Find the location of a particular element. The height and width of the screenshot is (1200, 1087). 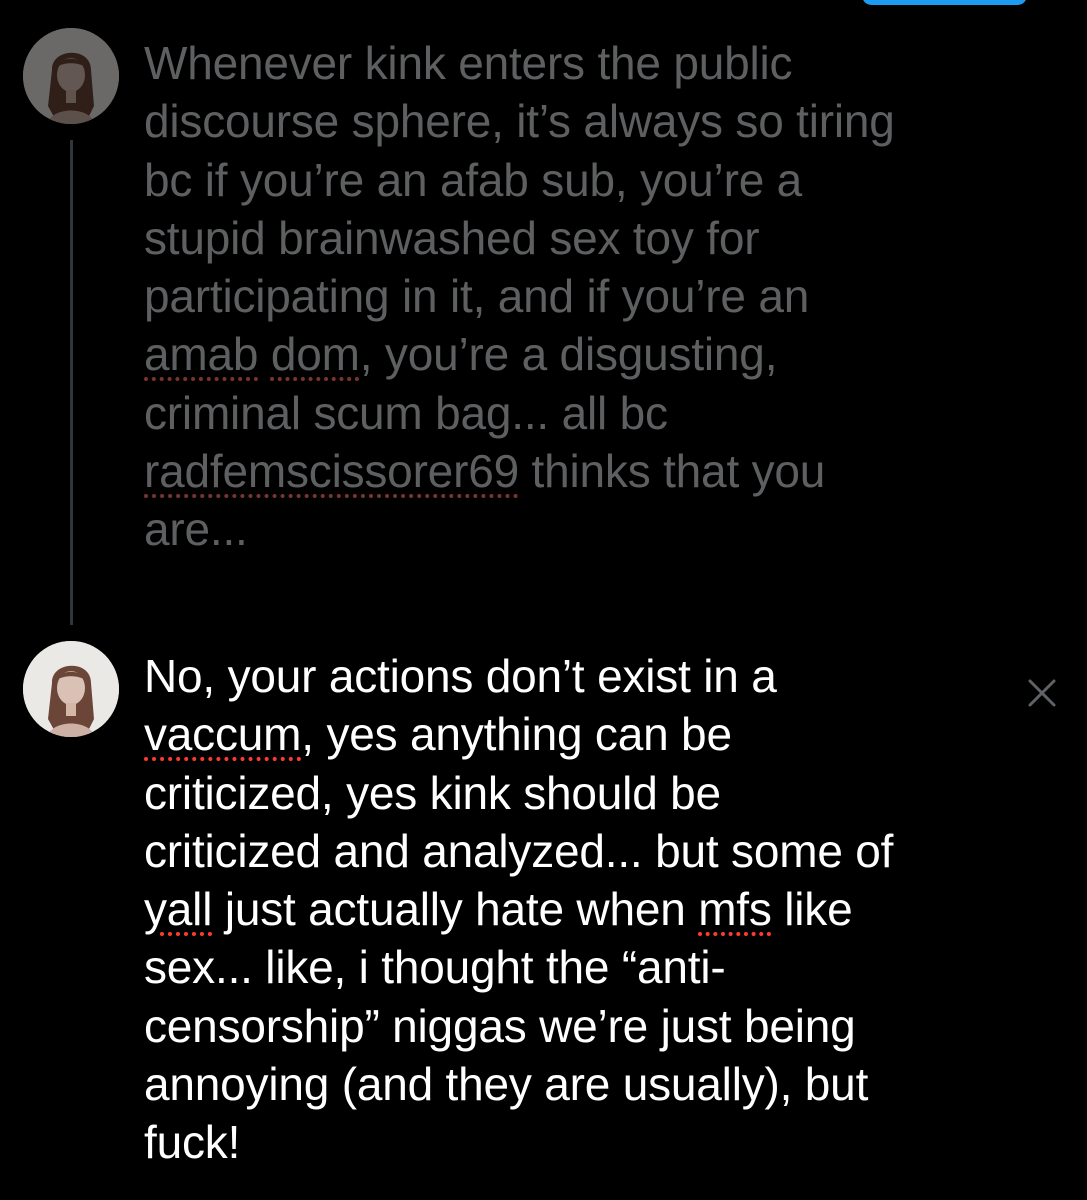

text-line: criticized, yes kink should be is located at coordinates (594, 793).